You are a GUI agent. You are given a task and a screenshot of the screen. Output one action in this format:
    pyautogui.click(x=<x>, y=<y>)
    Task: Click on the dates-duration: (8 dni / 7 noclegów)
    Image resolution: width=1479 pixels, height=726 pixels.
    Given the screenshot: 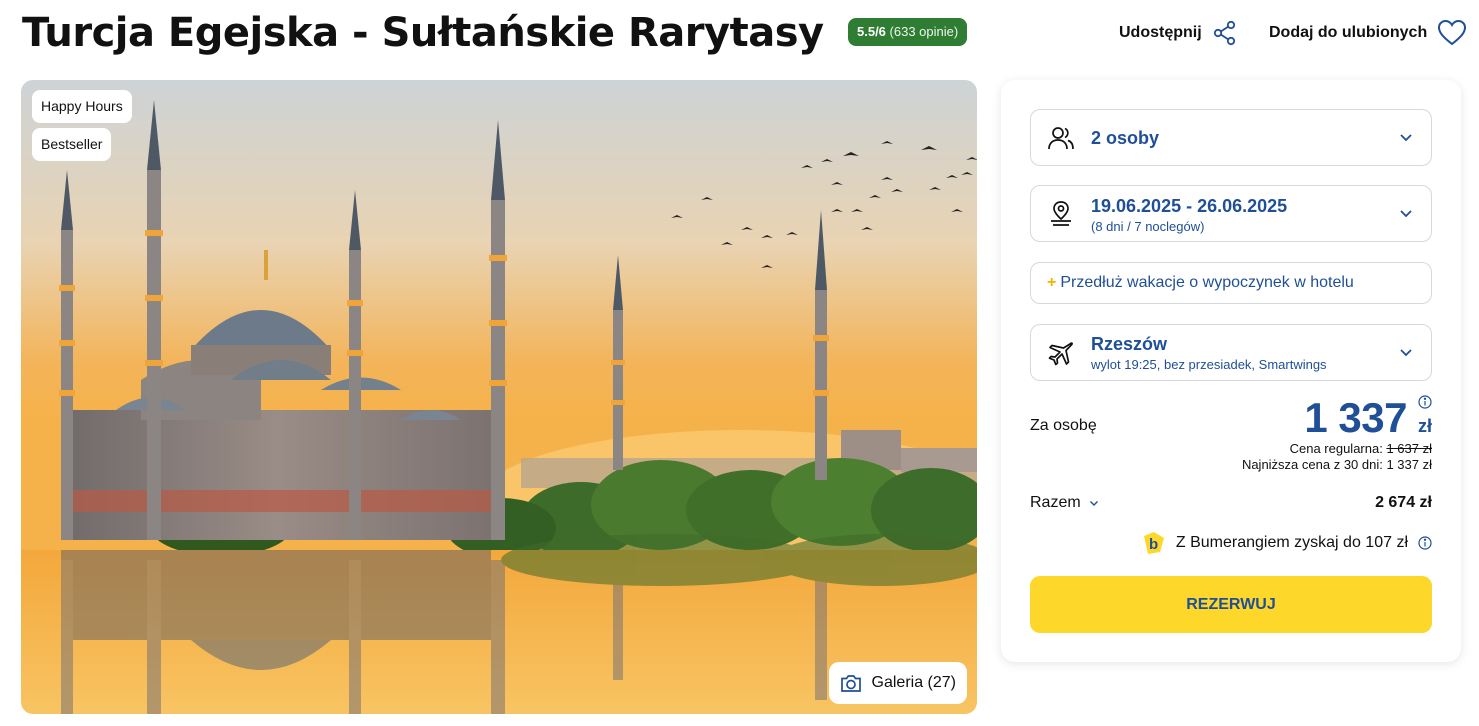 What is the action you would take?
    pyautogui.click(x=1148, y=226)
    